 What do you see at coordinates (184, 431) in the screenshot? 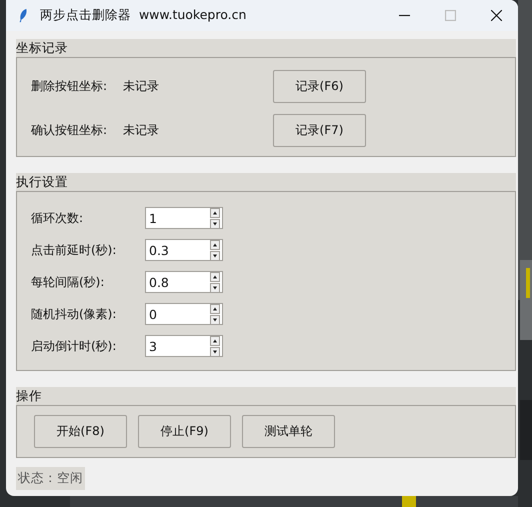
I see `action-button: 停止(F9)` at bounding box center [184, 431].